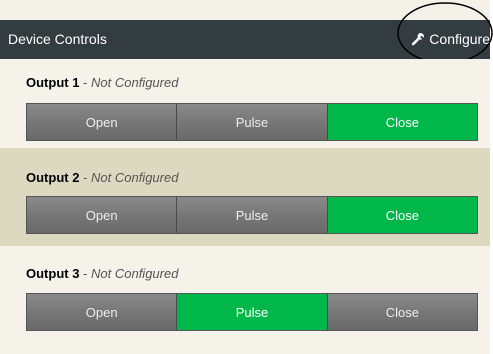  I want to click on output-1-open-button: Open, so click(102, 122).